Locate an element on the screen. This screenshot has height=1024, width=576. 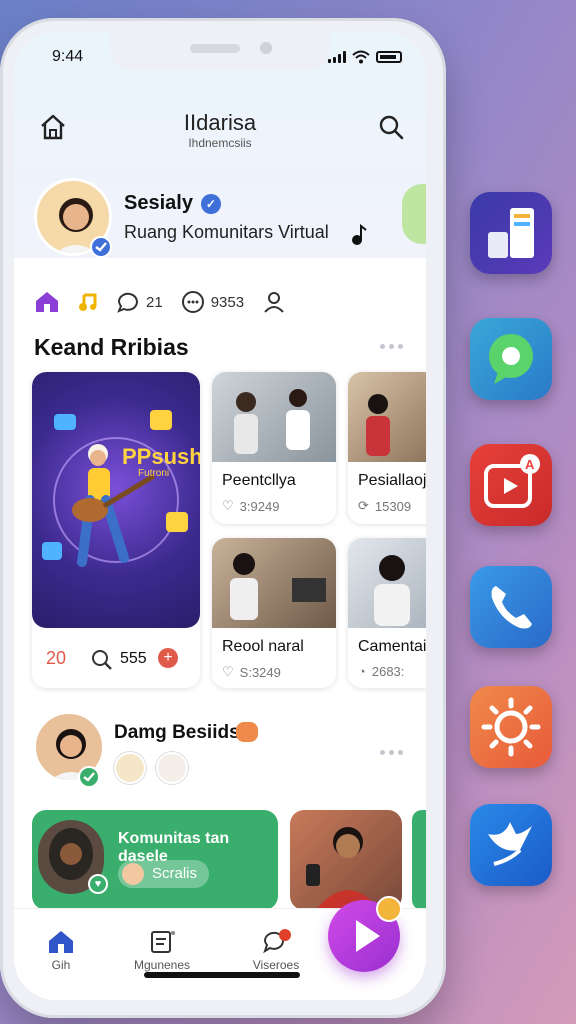
clock-icon: ◔ is located at coordinates (362, 671).